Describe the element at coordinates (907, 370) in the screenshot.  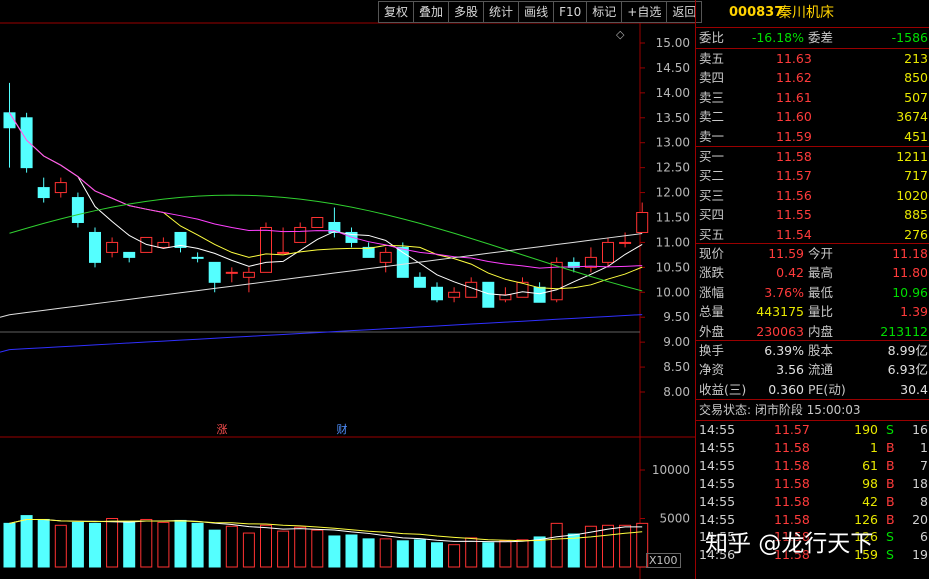
I see `fund-row-1-value2: 6.93亿` at that location.